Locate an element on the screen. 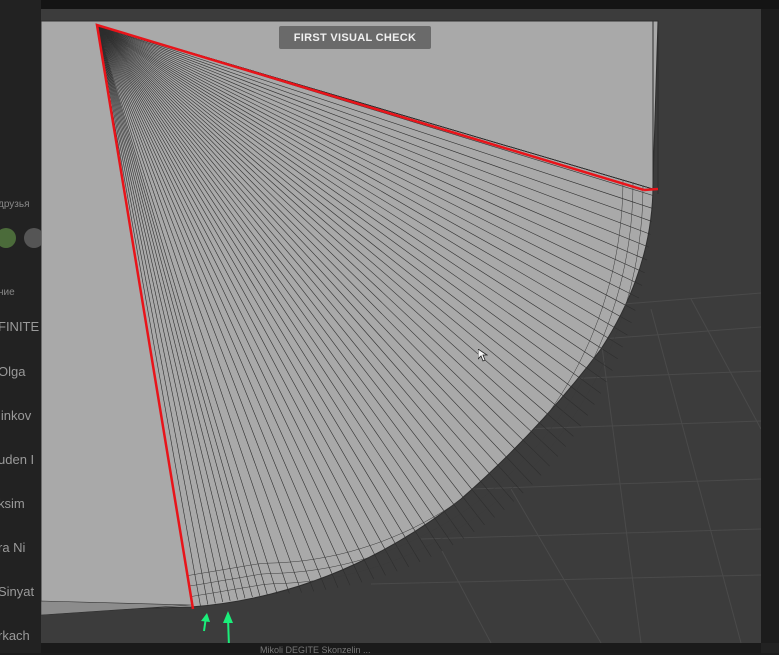 Image resolution: width=779 pixels, height=655 pixels. right-panel-edge is located at coordinates (770, 326).